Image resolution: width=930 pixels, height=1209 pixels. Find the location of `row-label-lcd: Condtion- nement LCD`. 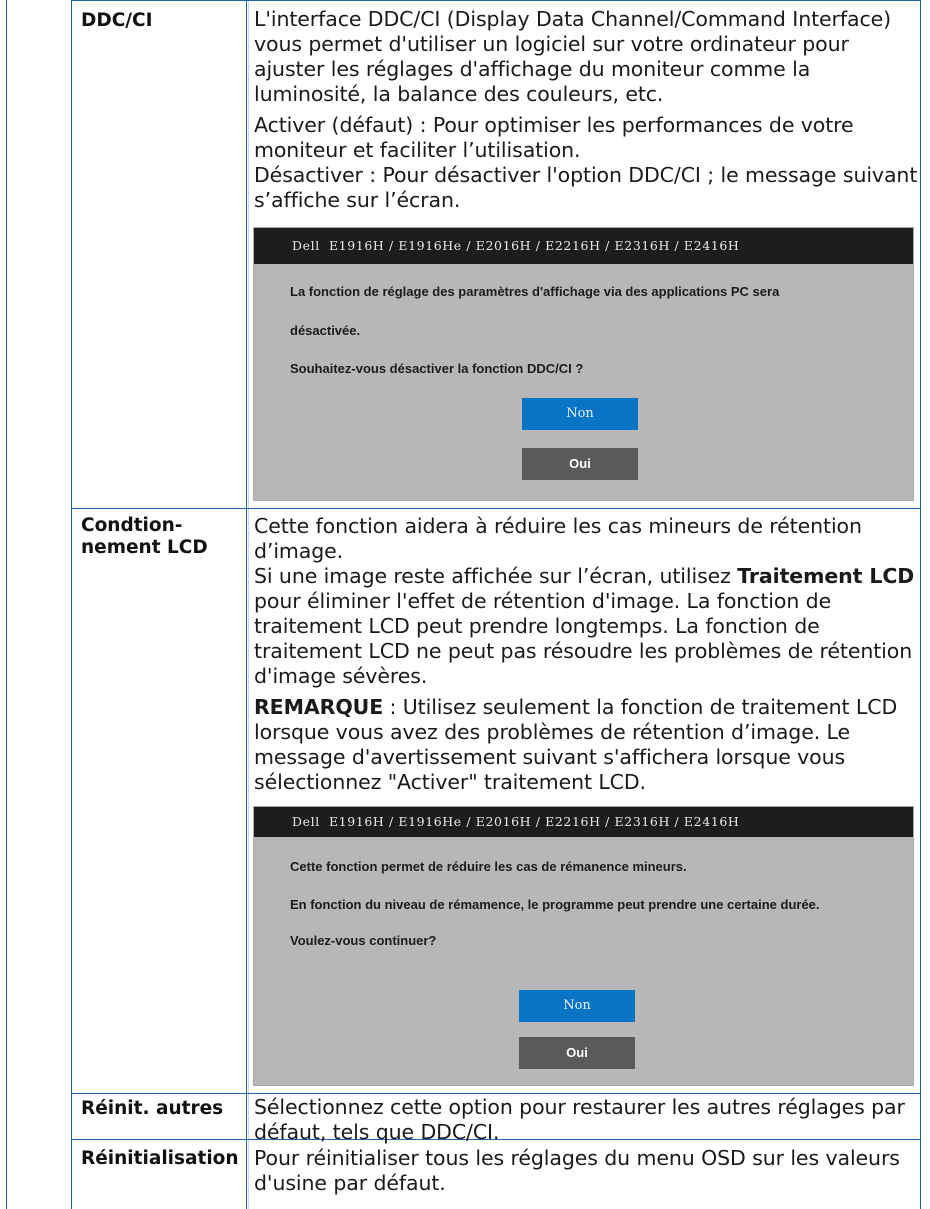

row-label-lcd: Condtion- nement LCD is located at coordinates (144, 537).